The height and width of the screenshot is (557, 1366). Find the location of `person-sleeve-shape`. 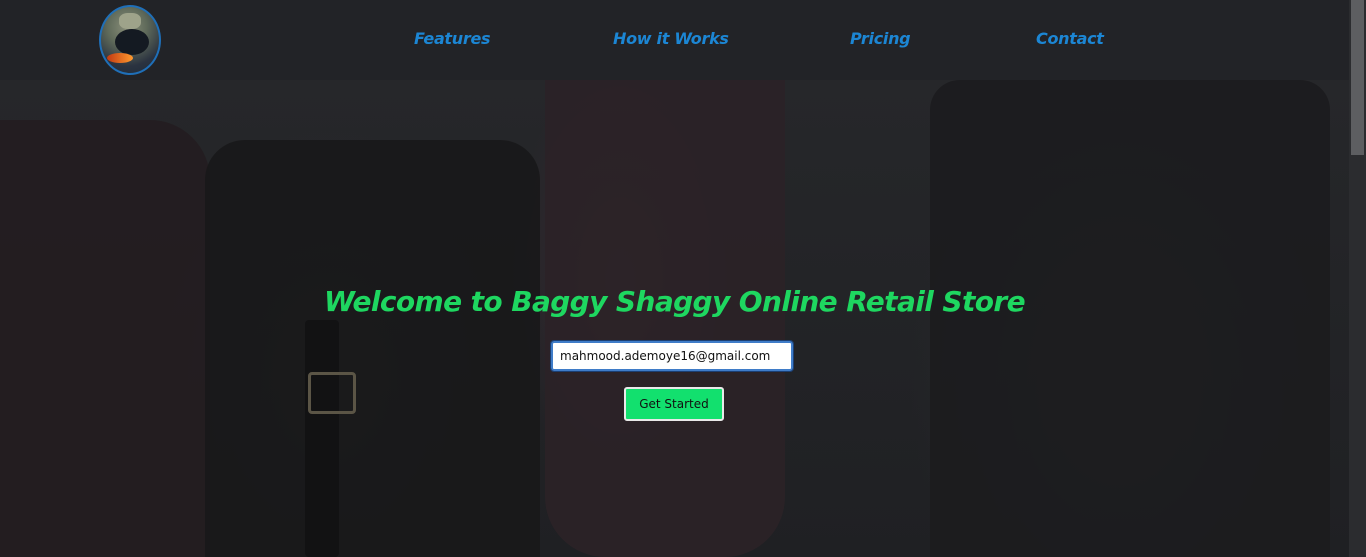

person-sleeve-shape is located at coordinates (105, 338).